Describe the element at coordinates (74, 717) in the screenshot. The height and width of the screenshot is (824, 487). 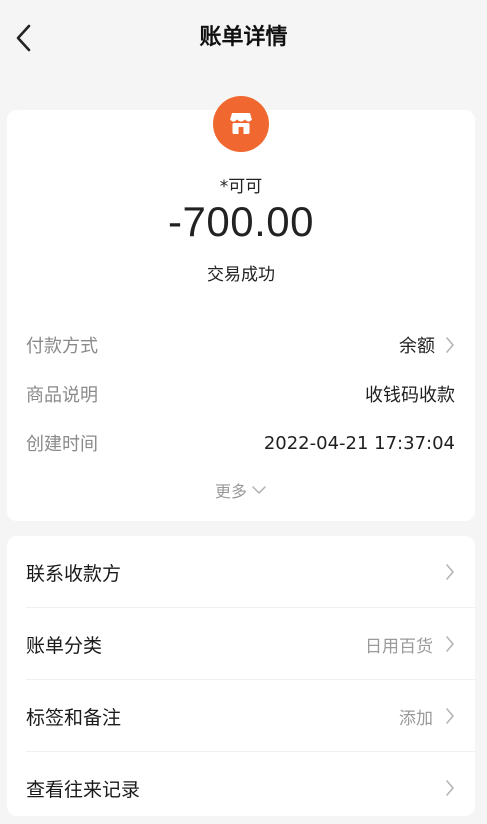
I see `action-label: 标签和备注` at that location.